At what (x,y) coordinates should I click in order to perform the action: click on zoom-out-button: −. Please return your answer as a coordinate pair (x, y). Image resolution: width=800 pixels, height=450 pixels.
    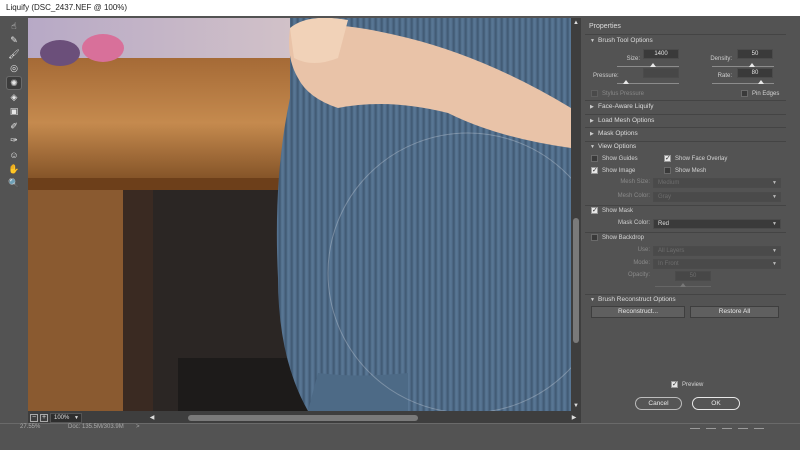
    Looking at the image, I should click on (34, 418).